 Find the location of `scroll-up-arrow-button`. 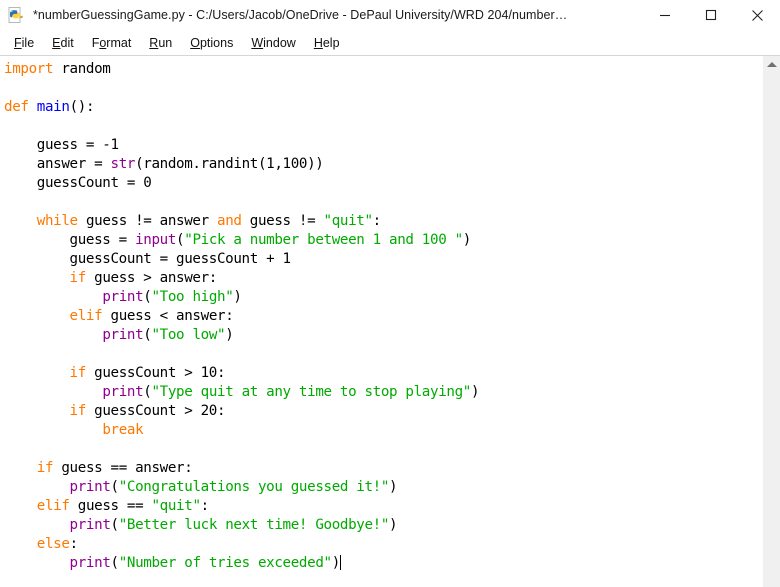

scroll-up-arrow-button is located at coordinates (771, 64).